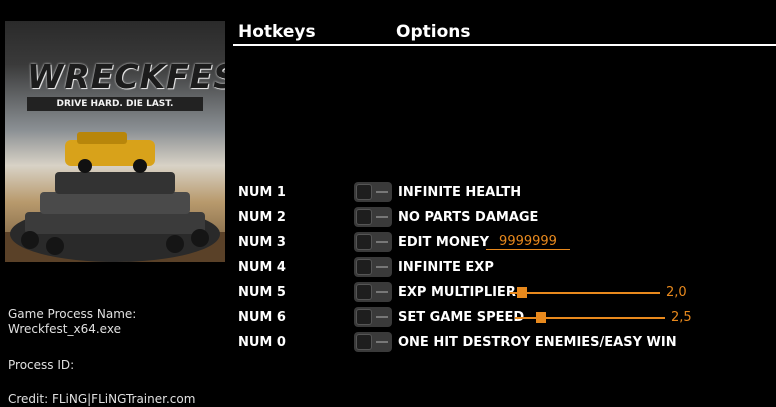 The height and width of the screenshot is (407, 776). What do you see at coordinates (373, 317) in the screenshot?
I see `toggle-set-game-speed` at bounding box center [373, 317].